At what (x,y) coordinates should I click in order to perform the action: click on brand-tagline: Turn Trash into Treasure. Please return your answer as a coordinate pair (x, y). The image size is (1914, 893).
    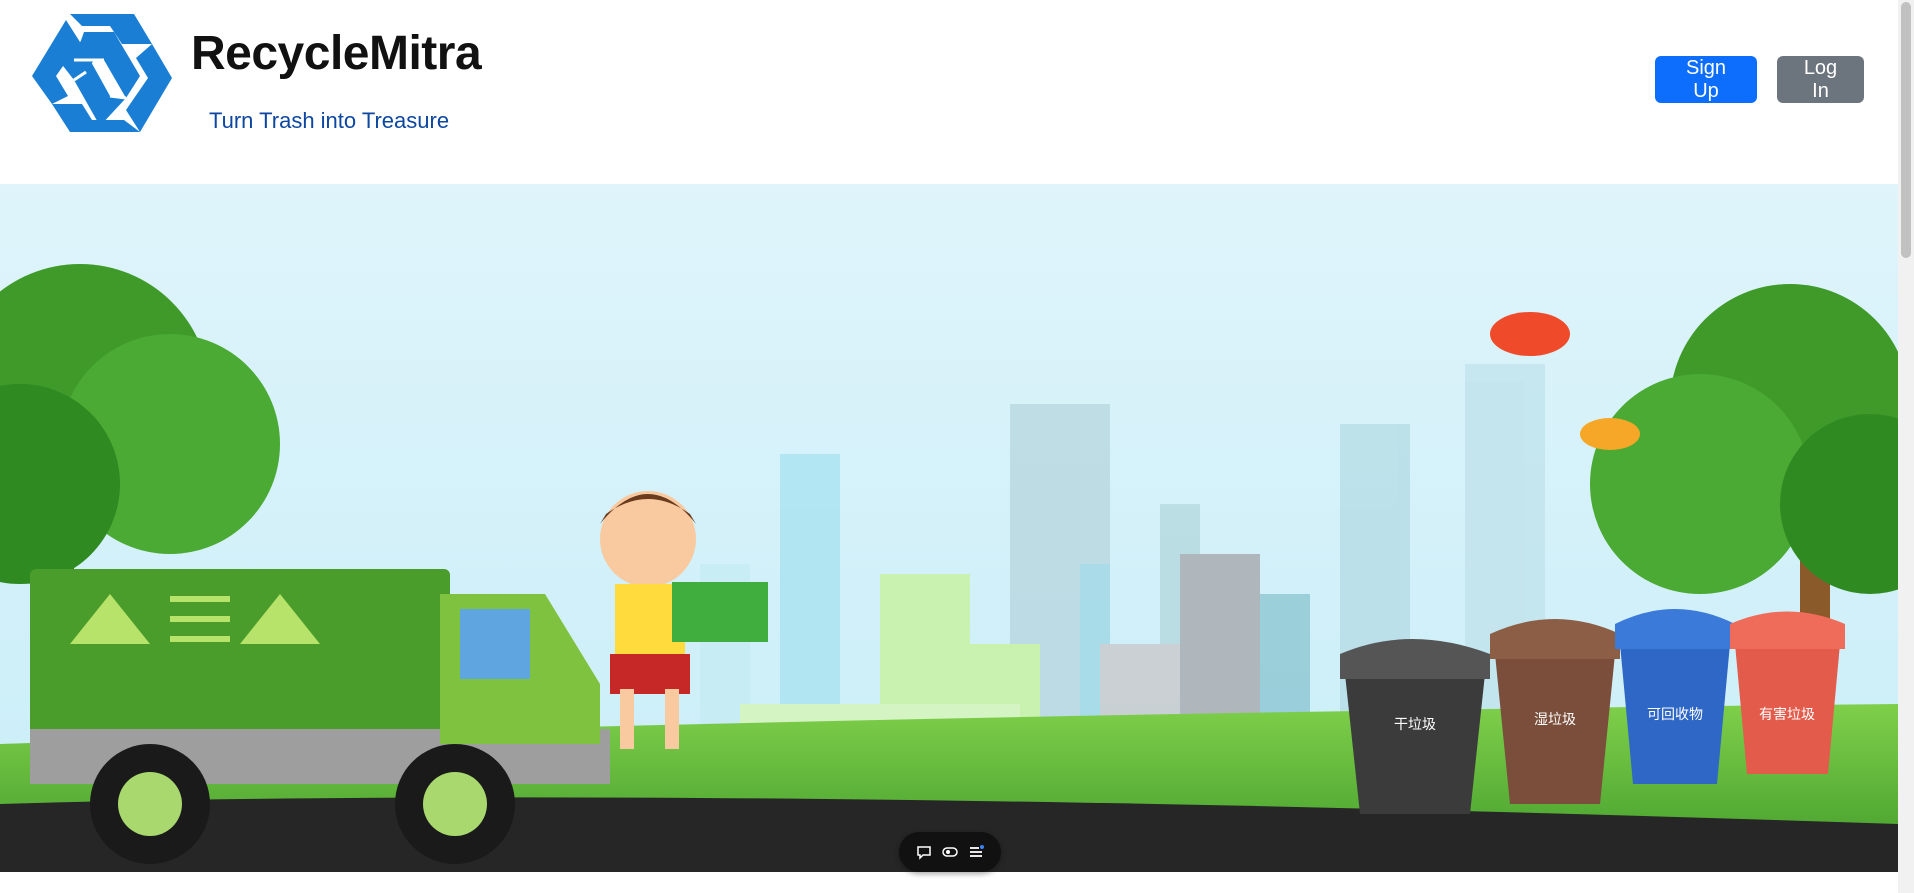
    Looking at the image, I should click on (329, 120).